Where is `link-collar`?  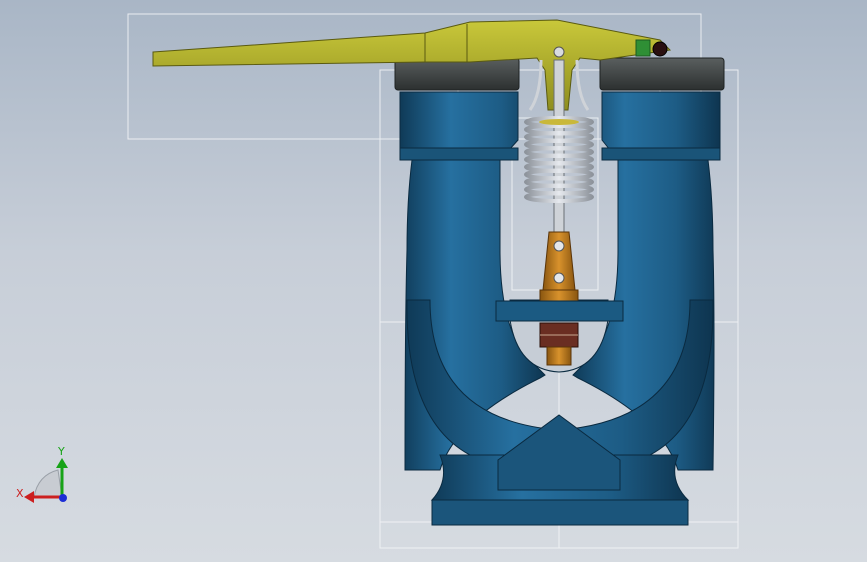 link-collar is located at coordinates (559, 296).